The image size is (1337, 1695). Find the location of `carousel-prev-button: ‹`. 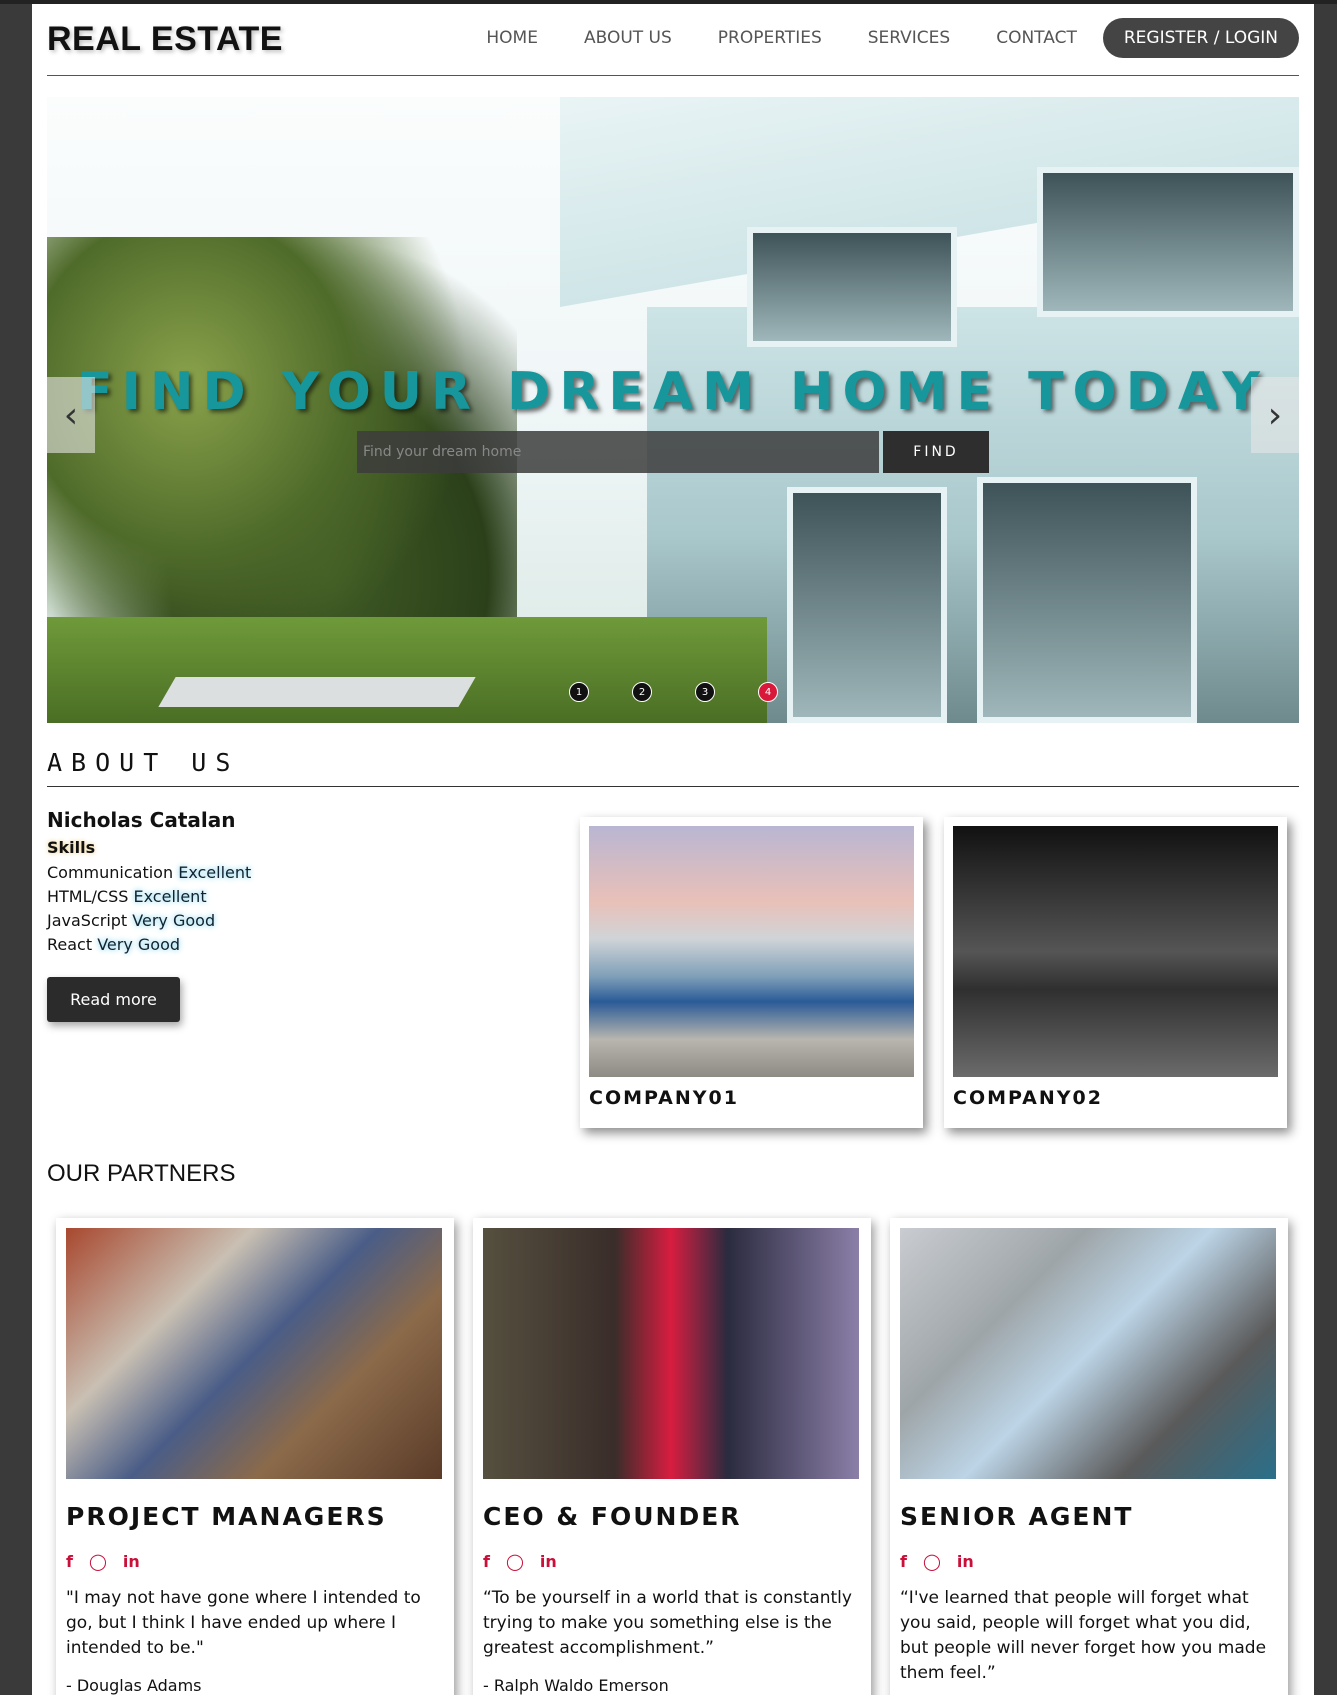

carousel-prev-button: ‹ is located at coordinates (71, 415).